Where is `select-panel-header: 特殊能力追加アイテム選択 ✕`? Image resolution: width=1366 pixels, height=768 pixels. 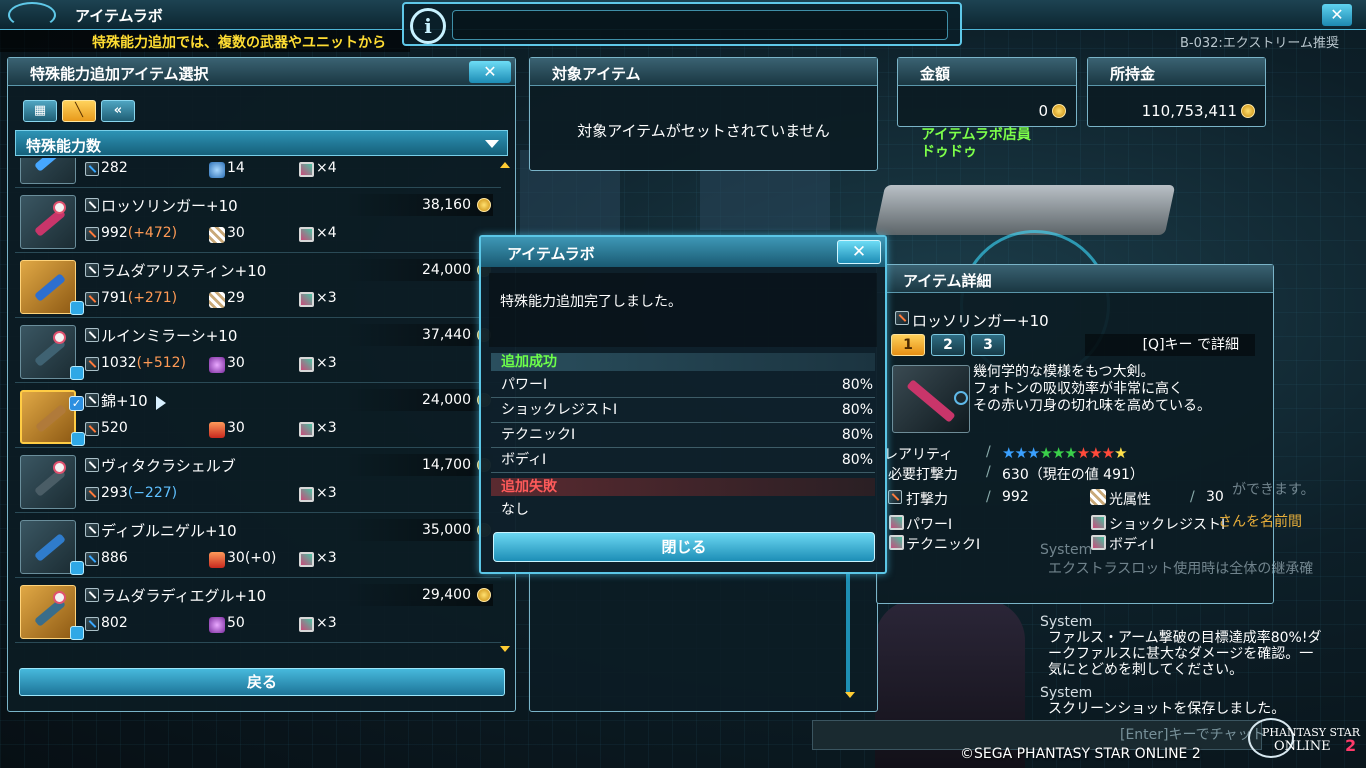
select-panel-header: 特殊能力追加アイテム選択 ✕ is located at coordinates (261, 72).